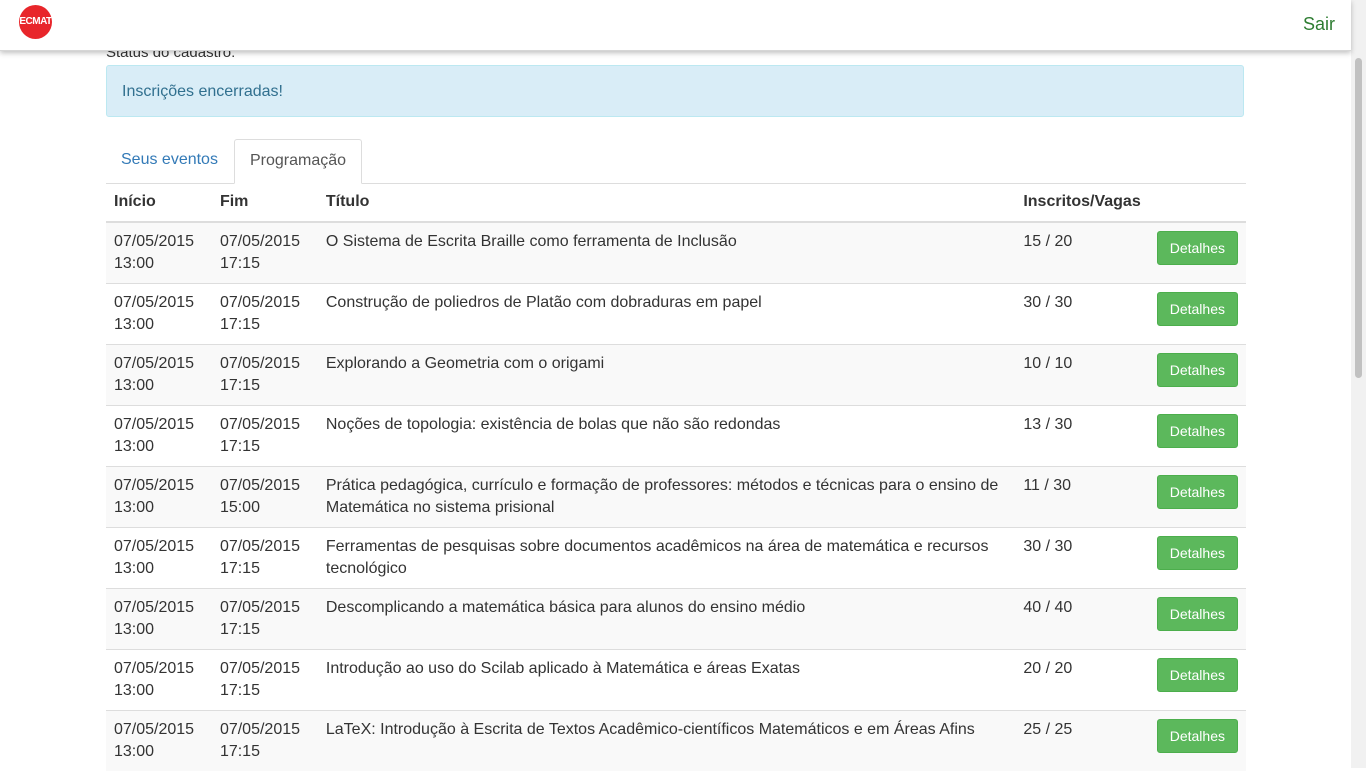 The image size is (1366, 771). What do you see at coordinates (1358, 384) in the screenshot?
I see `page-scrollbar` at bounding box center [1358, 384].